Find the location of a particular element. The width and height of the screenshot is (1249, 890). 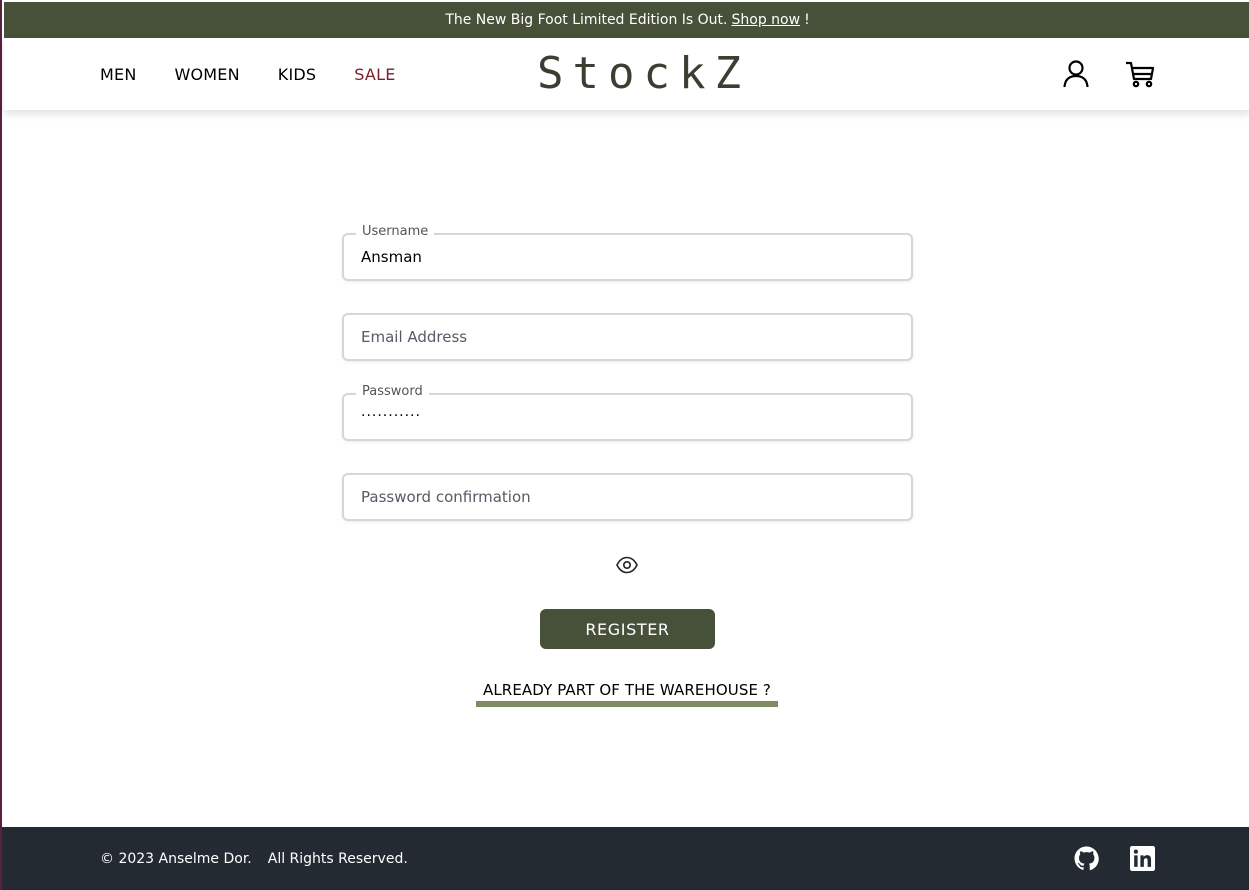

login-link: ALREADY PART OF THE WAREHOUSE ? is located at coordinates (627, 694).